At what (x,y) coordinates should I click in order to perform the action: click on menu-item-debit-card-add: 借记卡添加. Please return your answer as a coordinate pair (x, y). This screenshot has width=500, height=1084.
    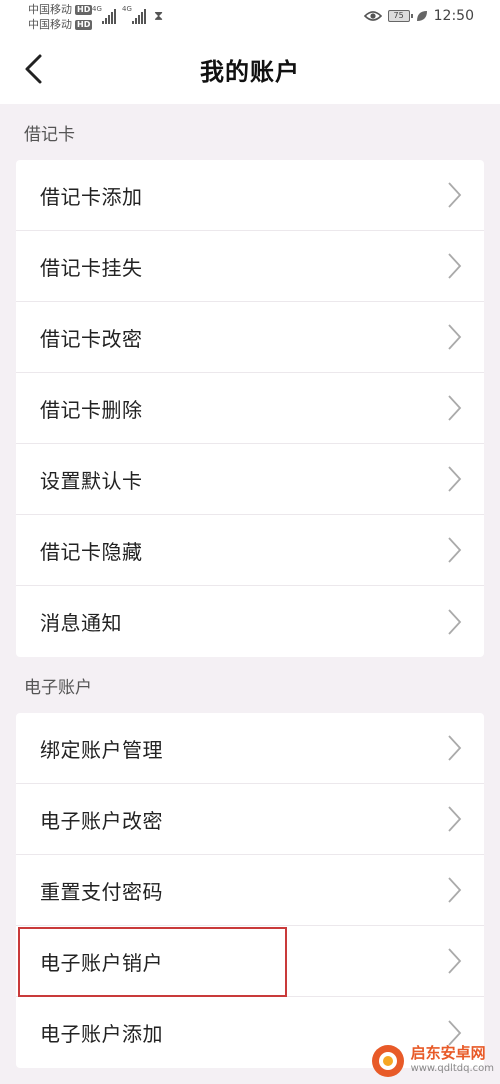
    Looking at the image, I should click on (250, 195).